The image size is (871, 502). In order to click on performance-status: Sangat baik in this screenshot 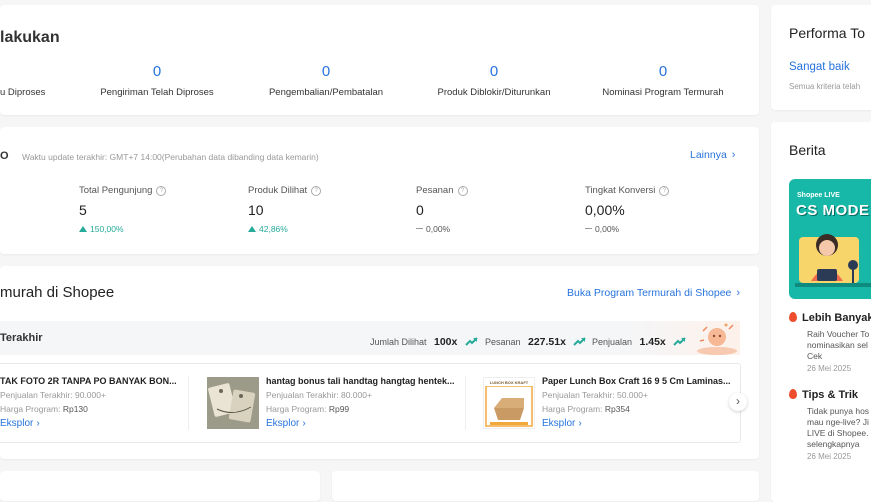, I will do `click(819, 67)`.